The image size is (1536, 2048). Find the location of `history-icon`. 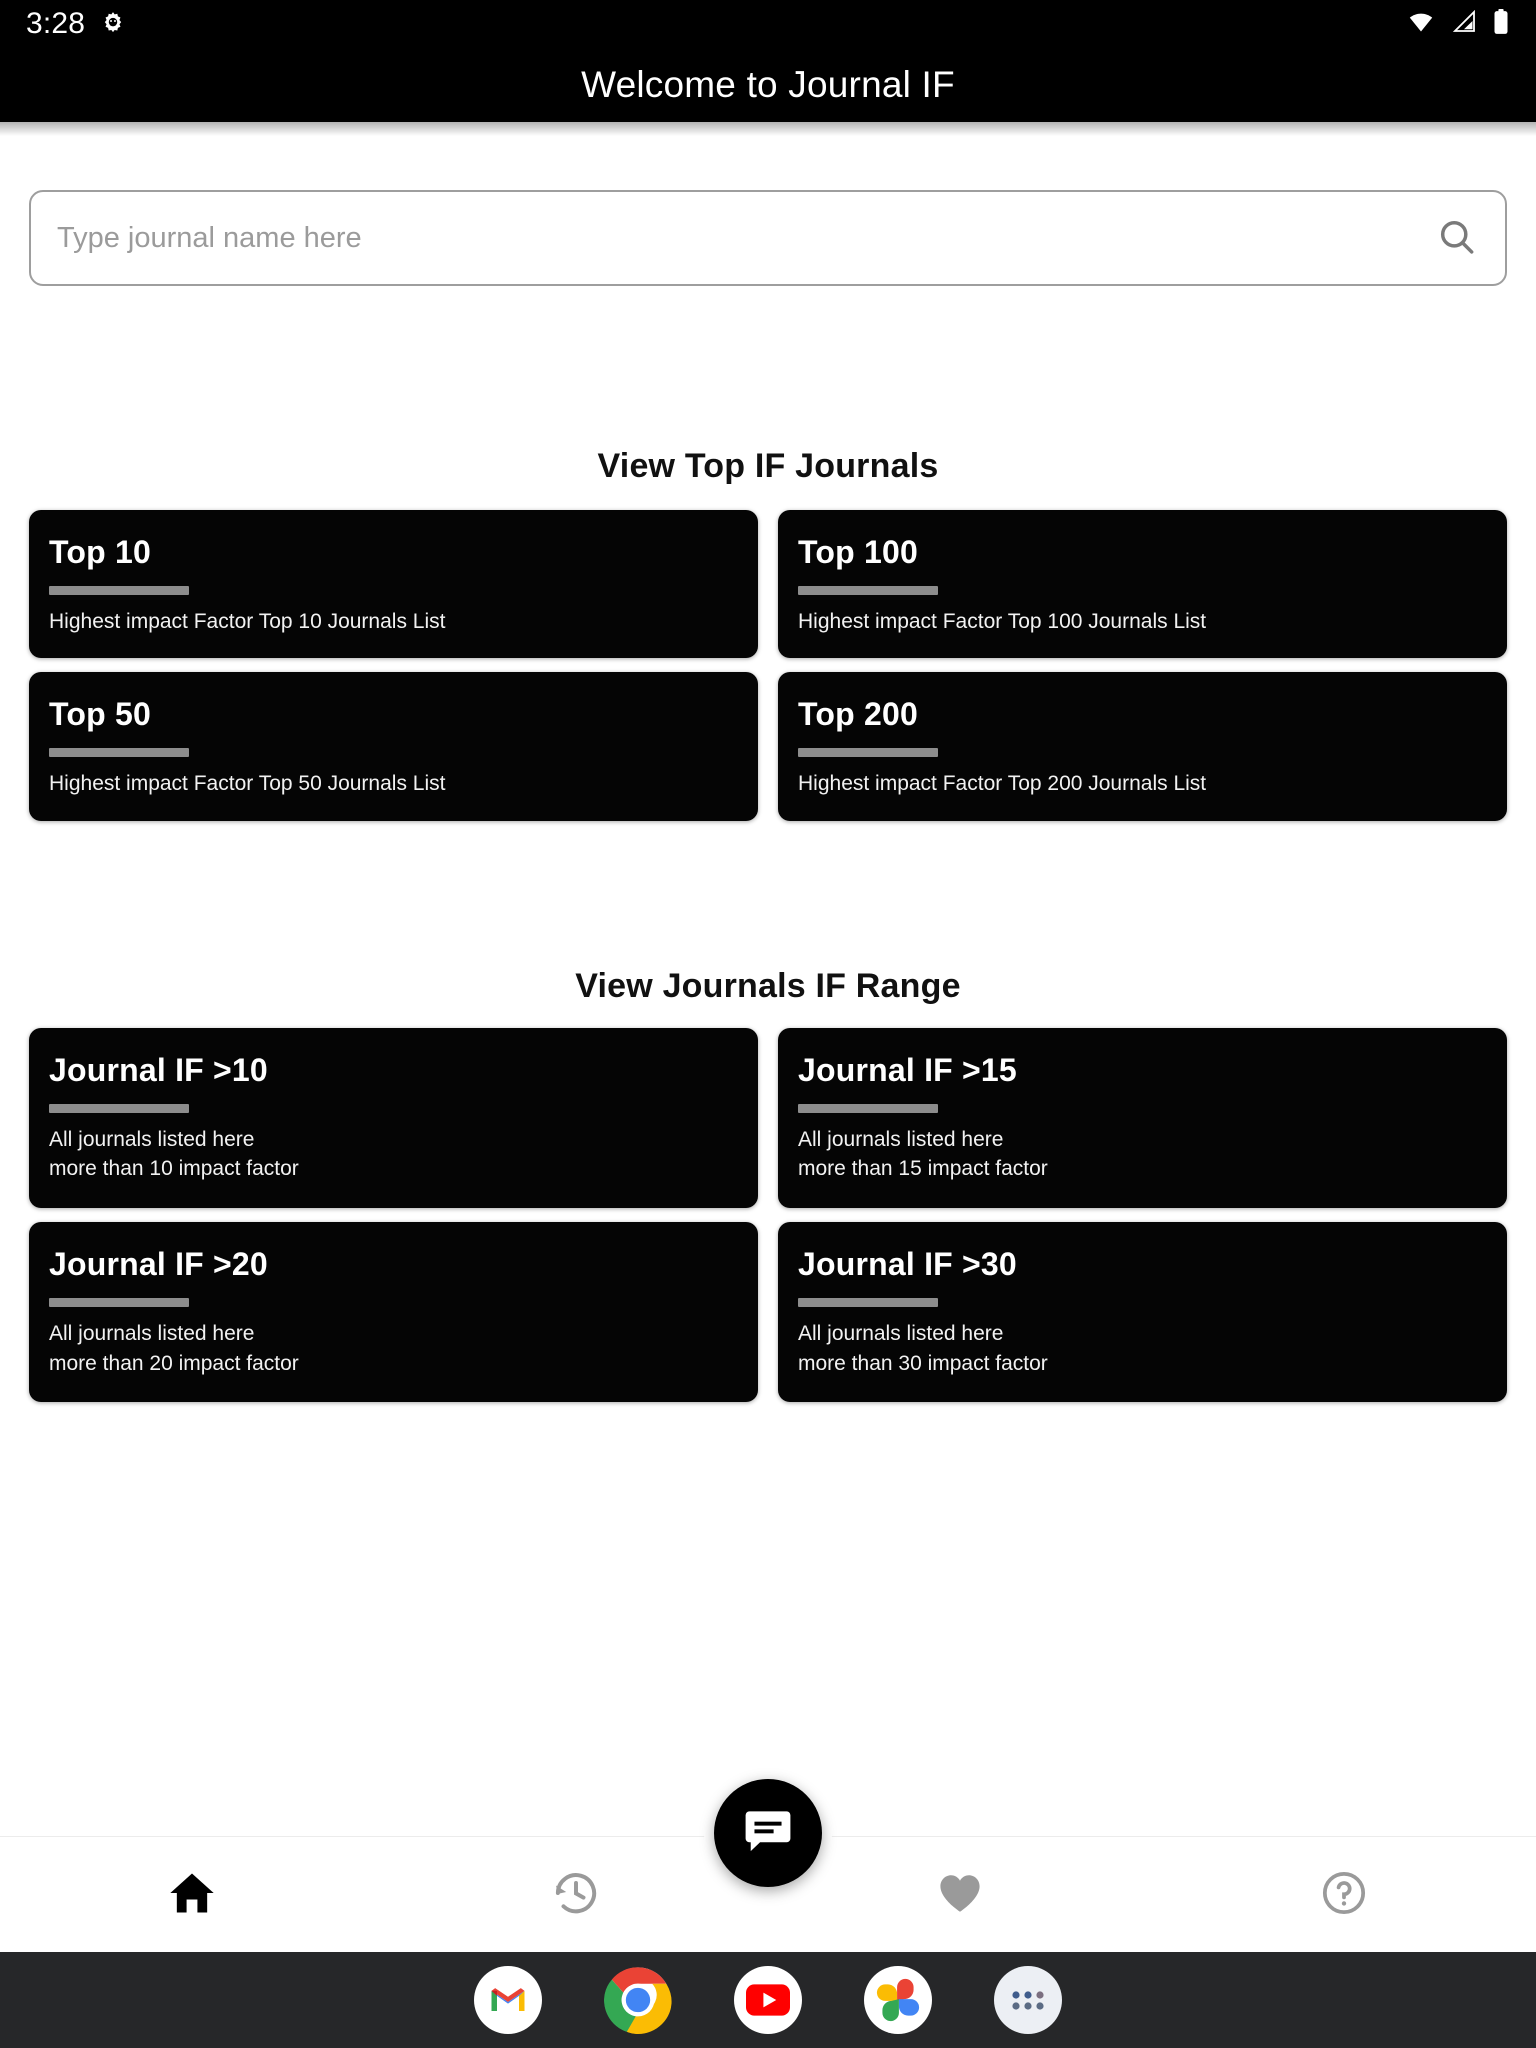

history-icon is located at coordinates (576, 1895).